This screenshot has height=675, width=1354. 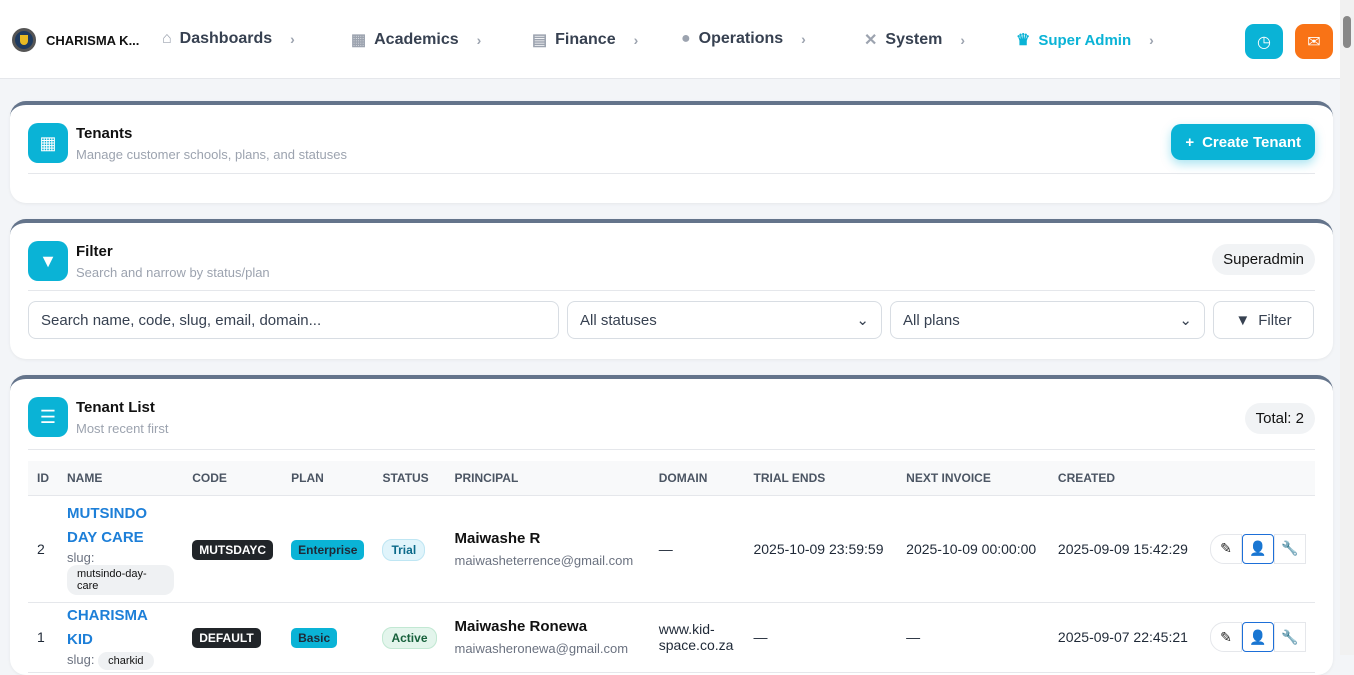 I want to click on scrollbar, so click(x=1347, y=327).